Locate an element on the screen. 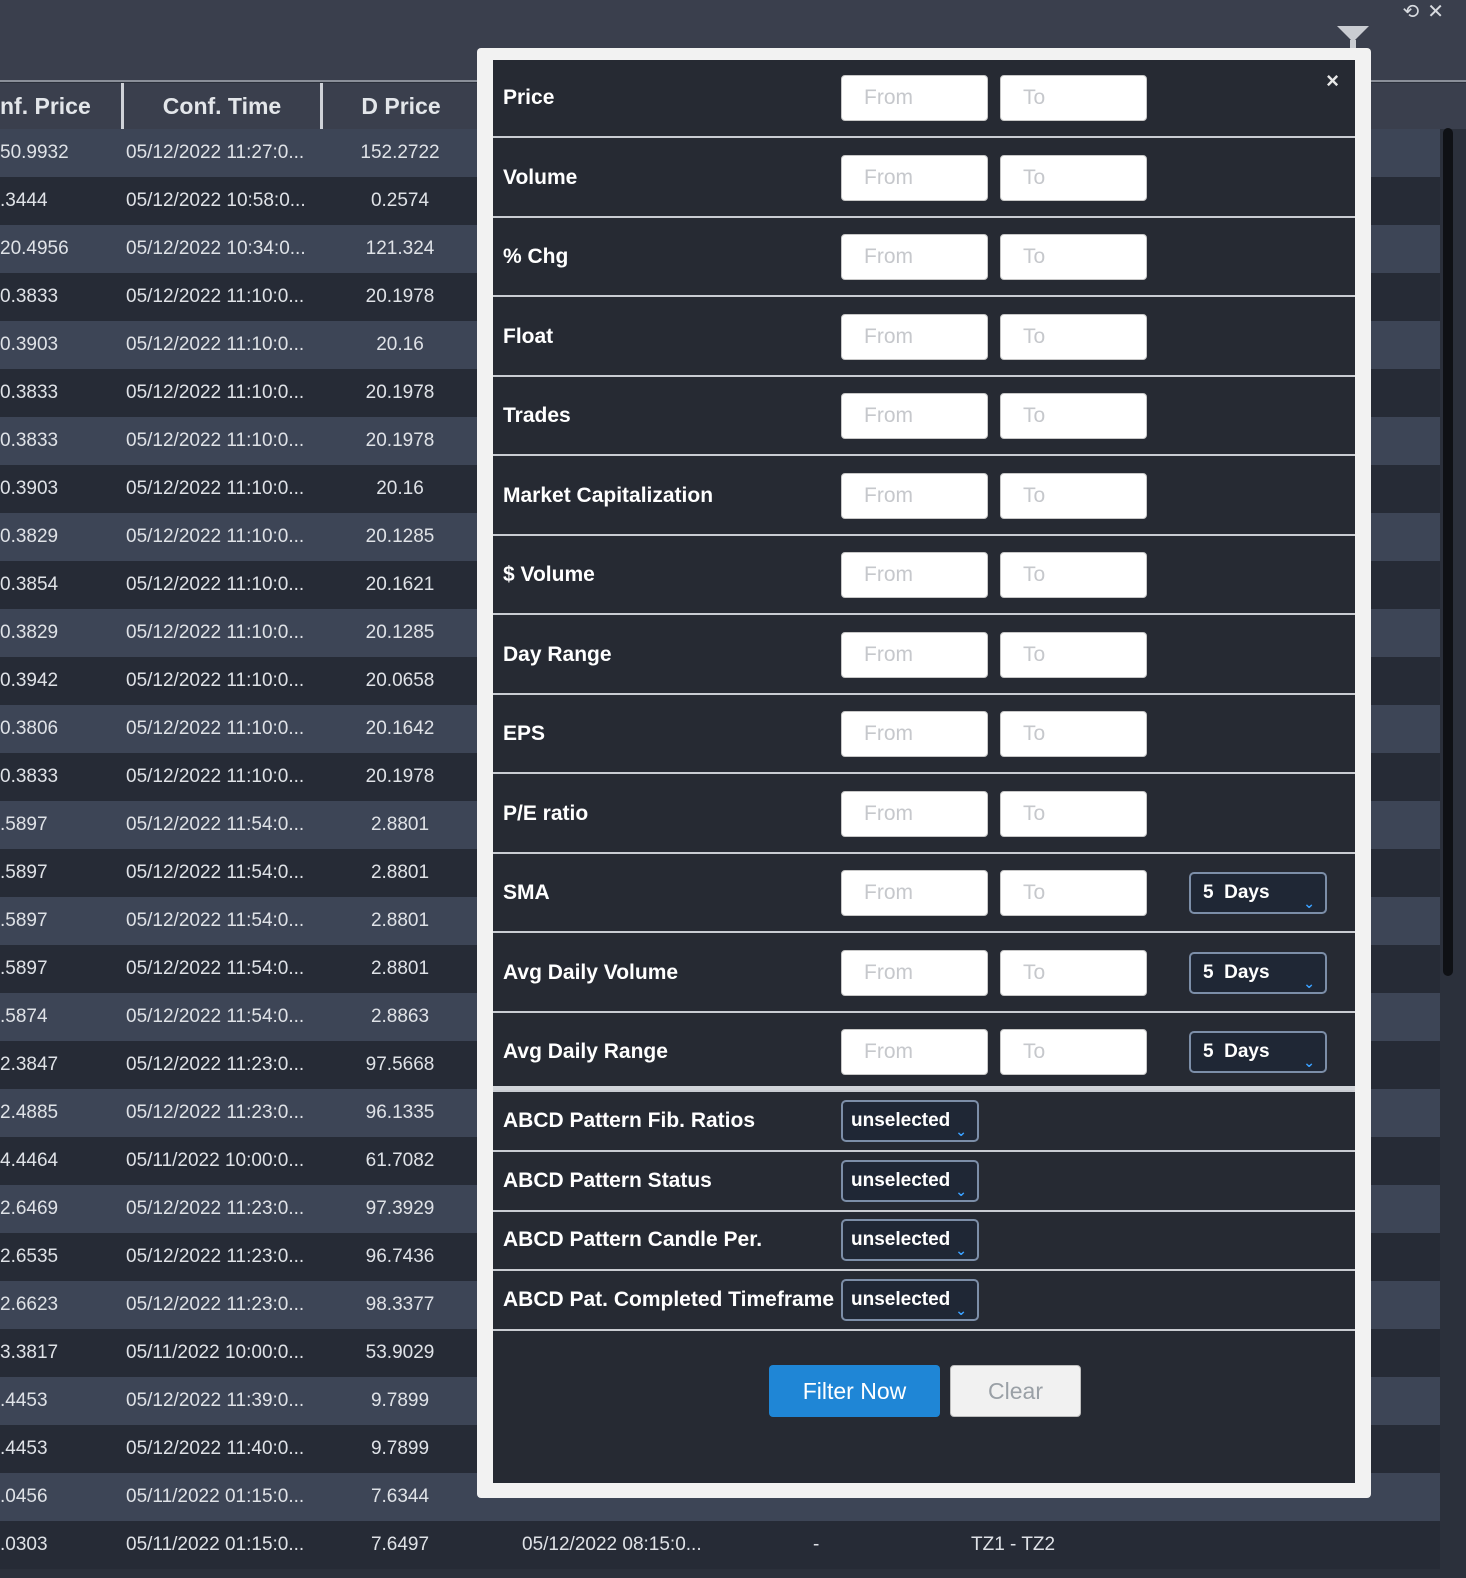 This screenshot has height=1578, width=1466. avg-daily-volume-to-input: To is located at coordinates (1073, 972).